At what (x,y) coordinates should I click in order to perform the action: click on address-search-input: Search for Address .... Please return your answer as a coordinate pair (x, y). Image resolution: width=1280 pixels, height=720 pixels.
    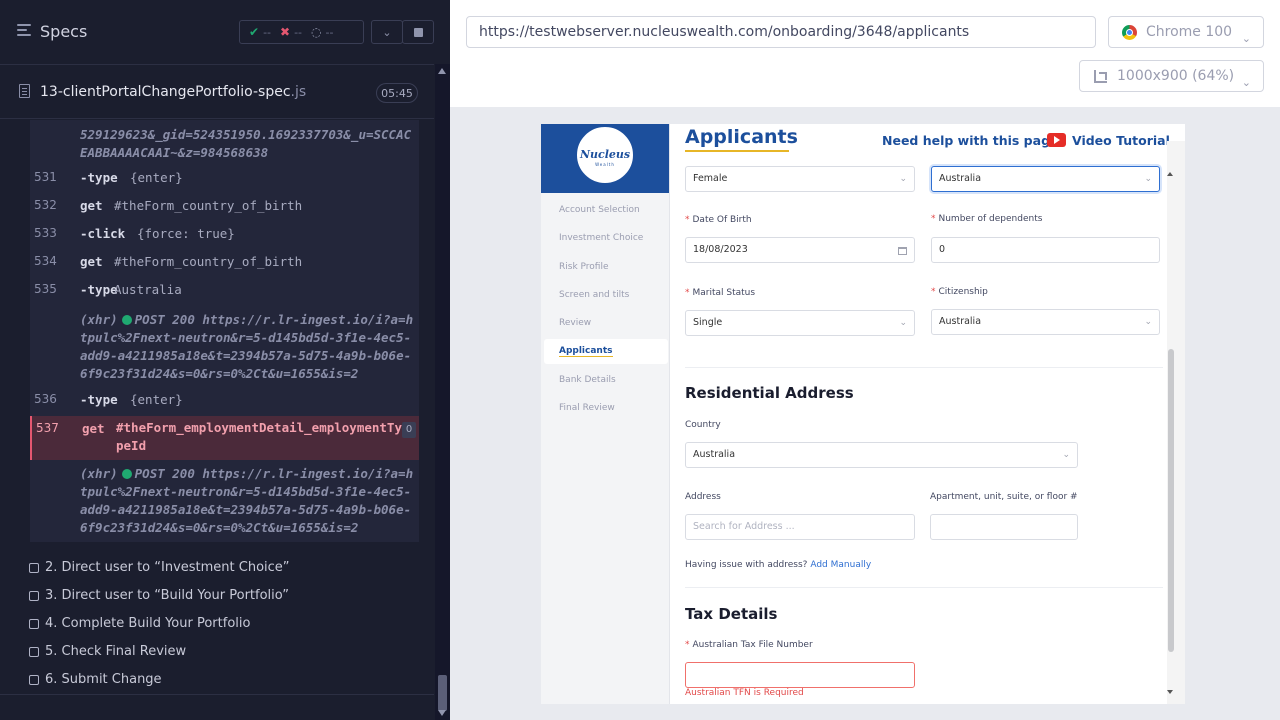
    Looking at the image, I should click on (800, 527).